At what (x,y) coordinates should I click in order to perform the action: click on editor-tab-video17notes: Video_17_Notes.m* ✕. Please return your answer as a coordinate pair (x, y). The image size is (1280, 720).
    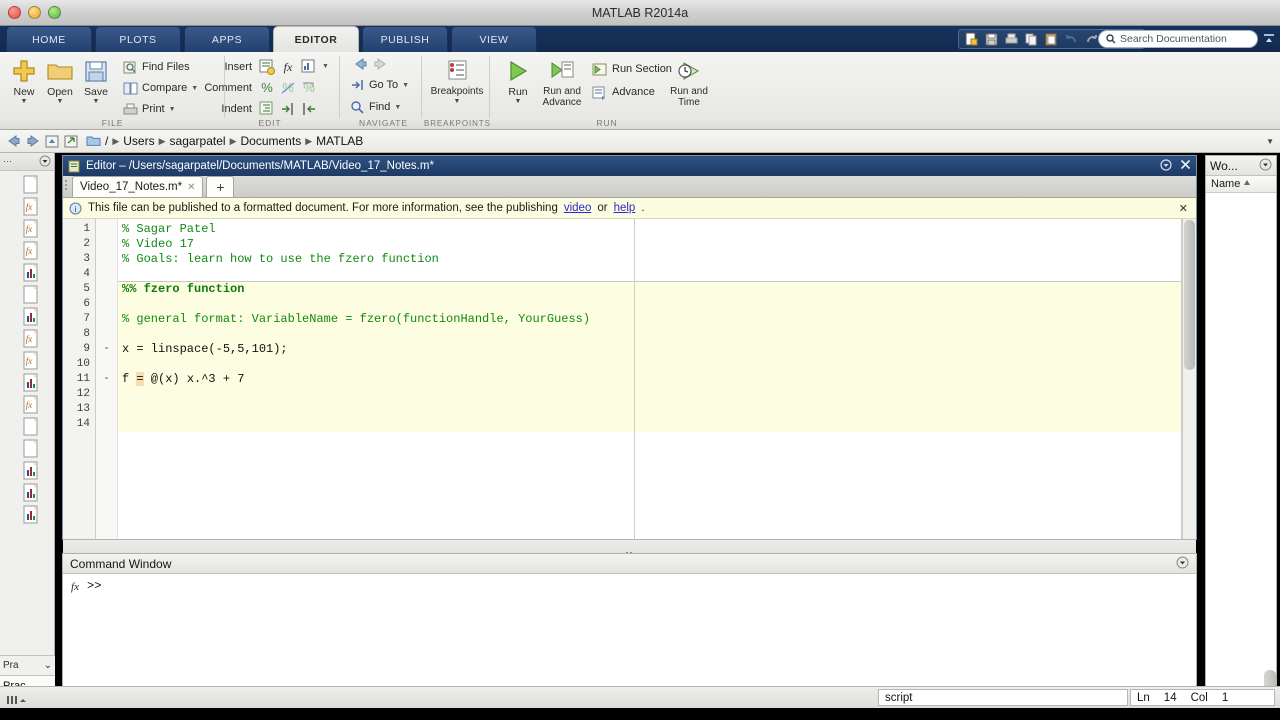
    Looking at the image, I should click on (138, 186).